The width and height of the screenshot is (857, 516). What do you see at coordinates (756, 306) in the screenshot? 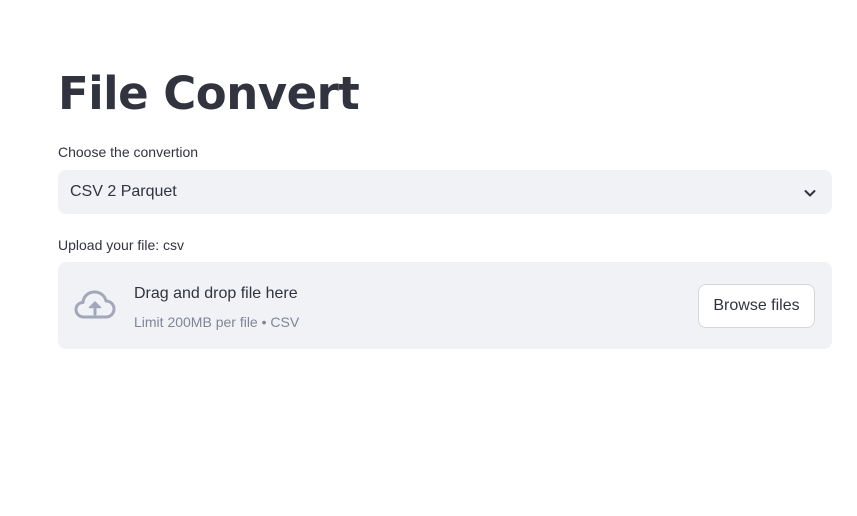
I see `browse-files-button: Browse files` at bounding box center [756, 306].